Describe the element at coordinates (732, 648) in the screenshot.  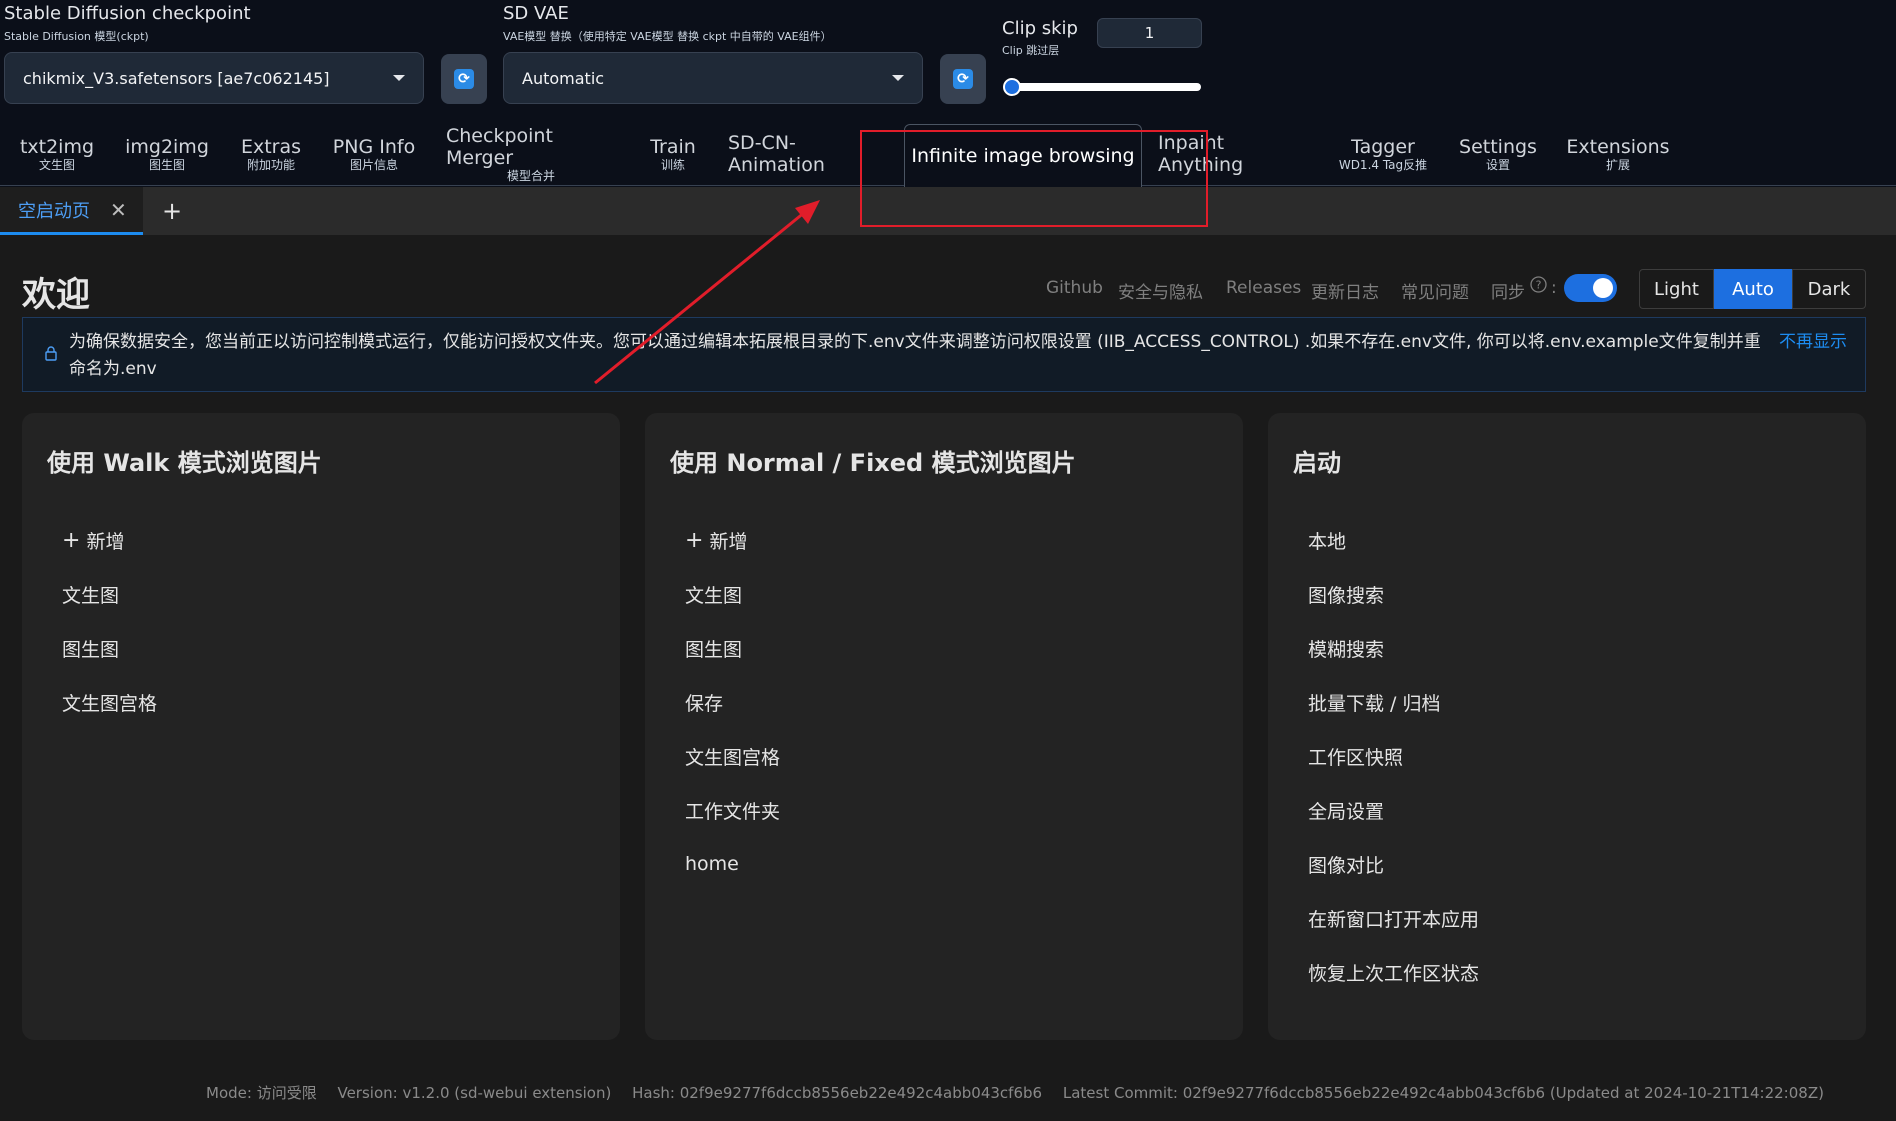
I see `normal-img2img-item: 图生图` at that location.